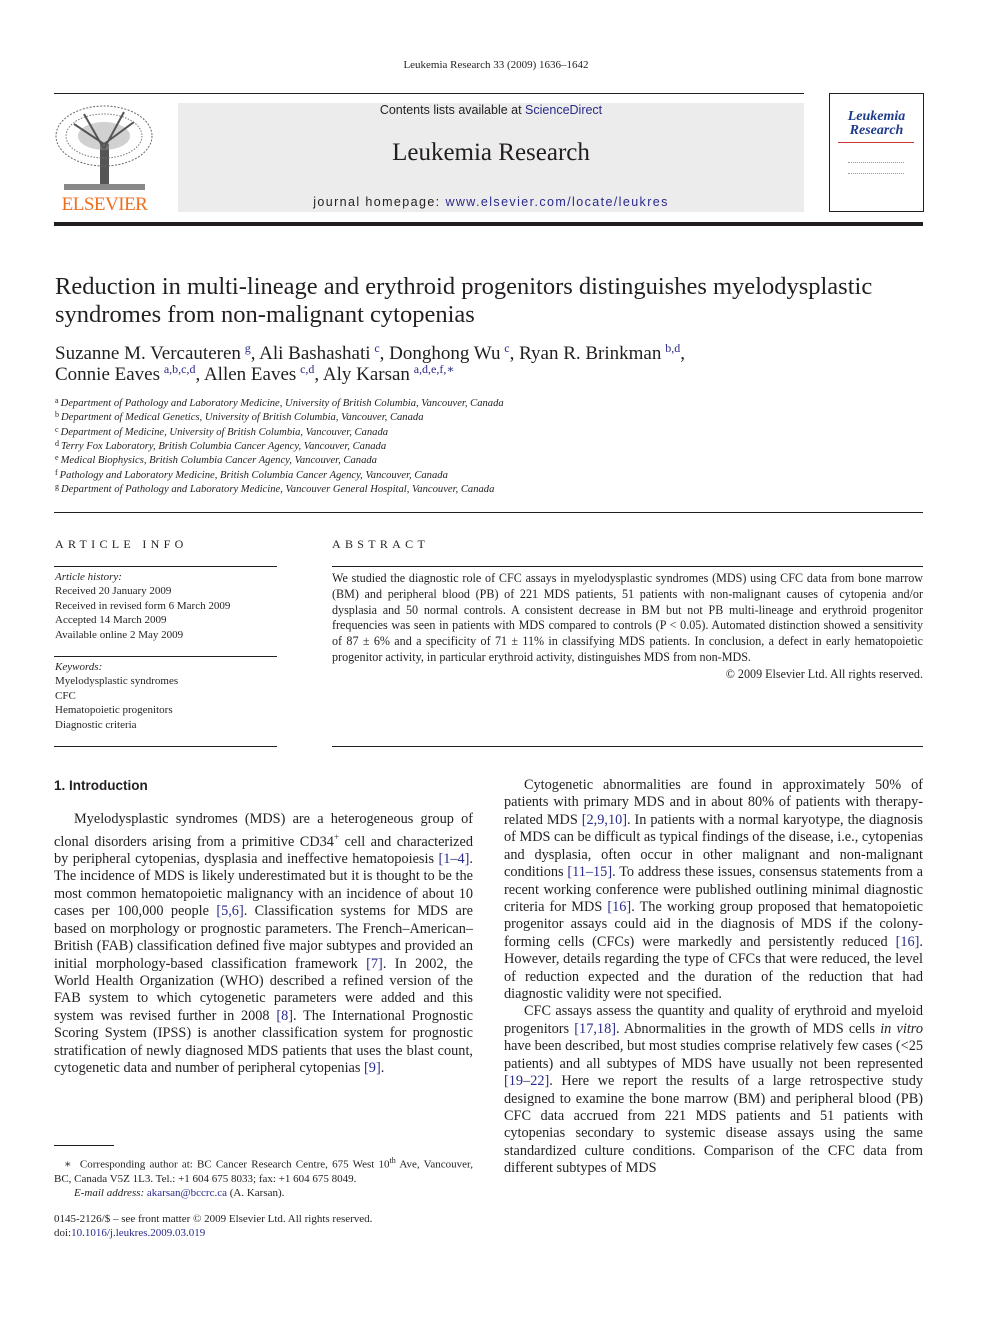  Describe the element at coordinates (65, 695) in the screenshot. I see `keyword: CFC` at that location.